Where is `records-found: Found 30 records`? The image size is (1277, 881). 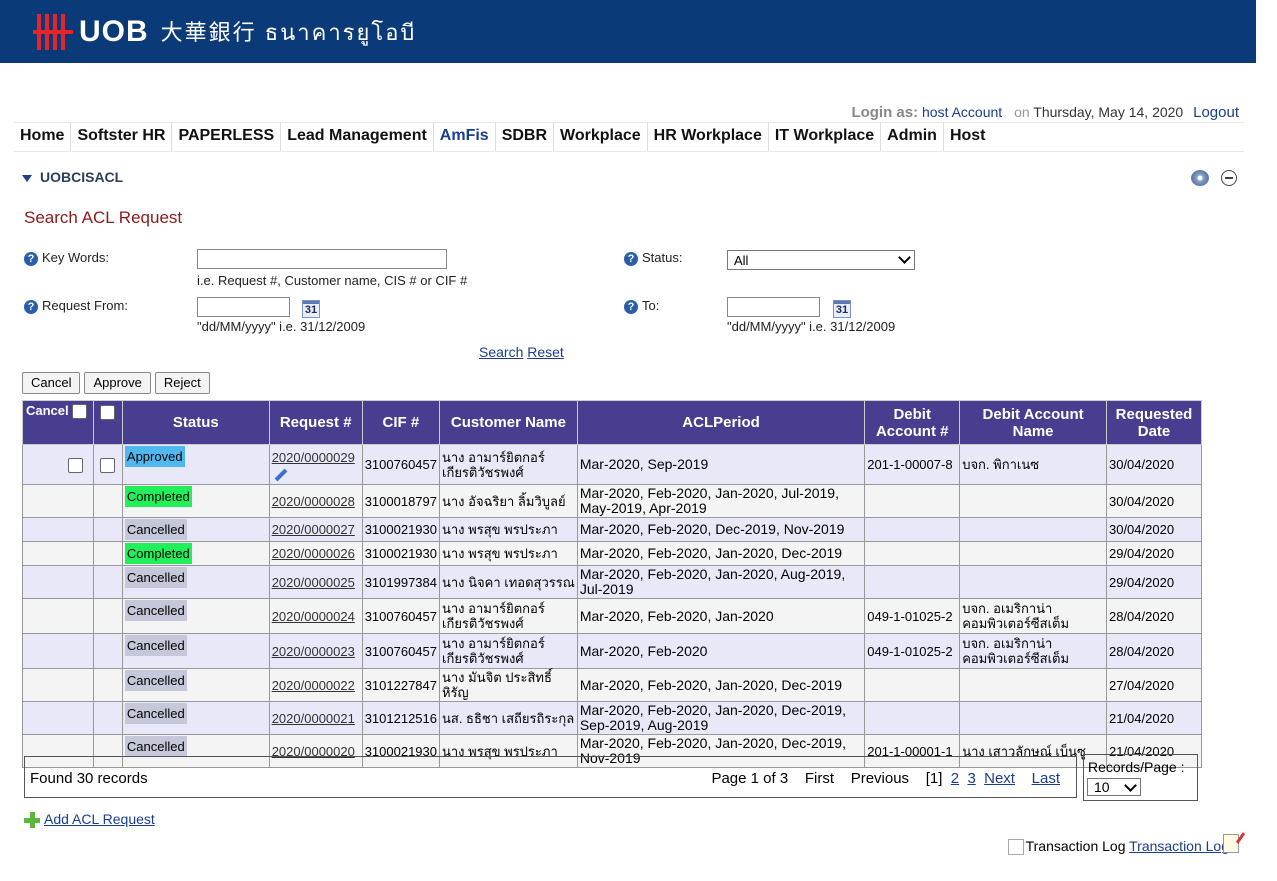
records-found: Found 30 records is located at coordinates (89, 778).